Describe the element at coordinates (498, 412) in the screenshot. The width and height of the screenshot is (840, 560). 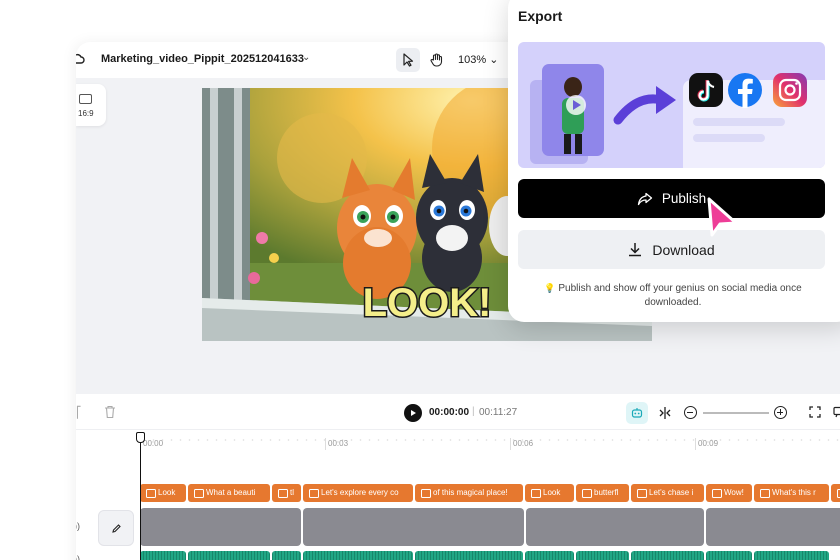
I see `total-time: 00:11:27` at that location.